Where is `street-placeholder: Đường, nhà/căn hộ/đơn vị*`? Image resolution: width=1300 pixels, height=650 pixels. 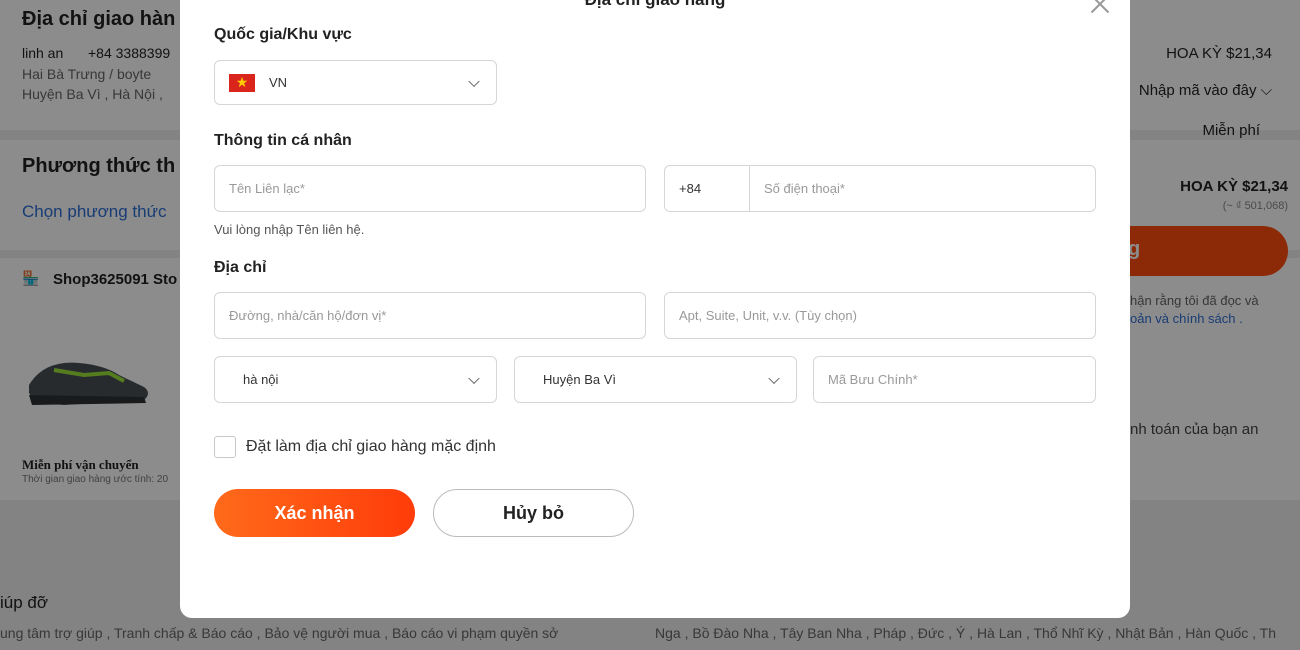 street-placeholder: Đường, nhà/căn hộ/đơn vị* is located at coordinates (308, 315).